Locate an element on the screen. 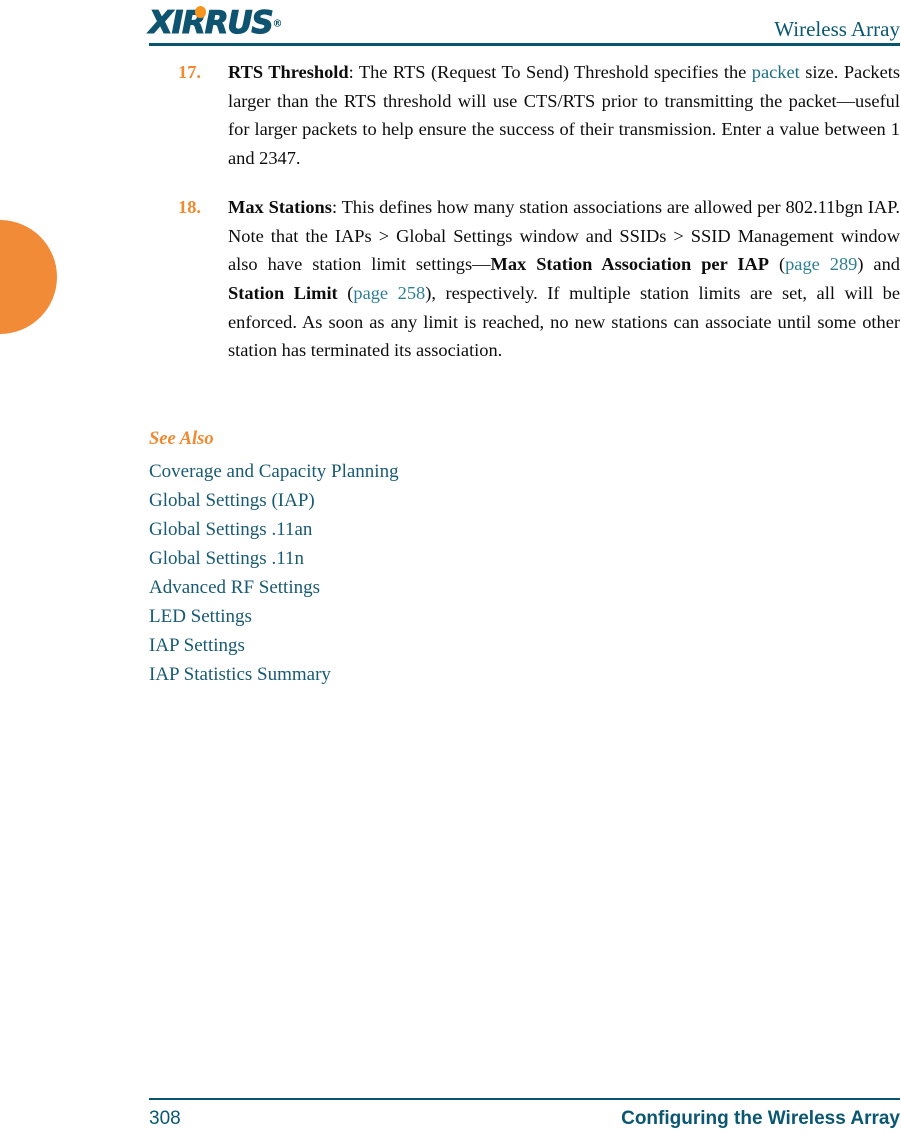  see-also-link: Advanced RF Settings is located at coordinates (399, 587).